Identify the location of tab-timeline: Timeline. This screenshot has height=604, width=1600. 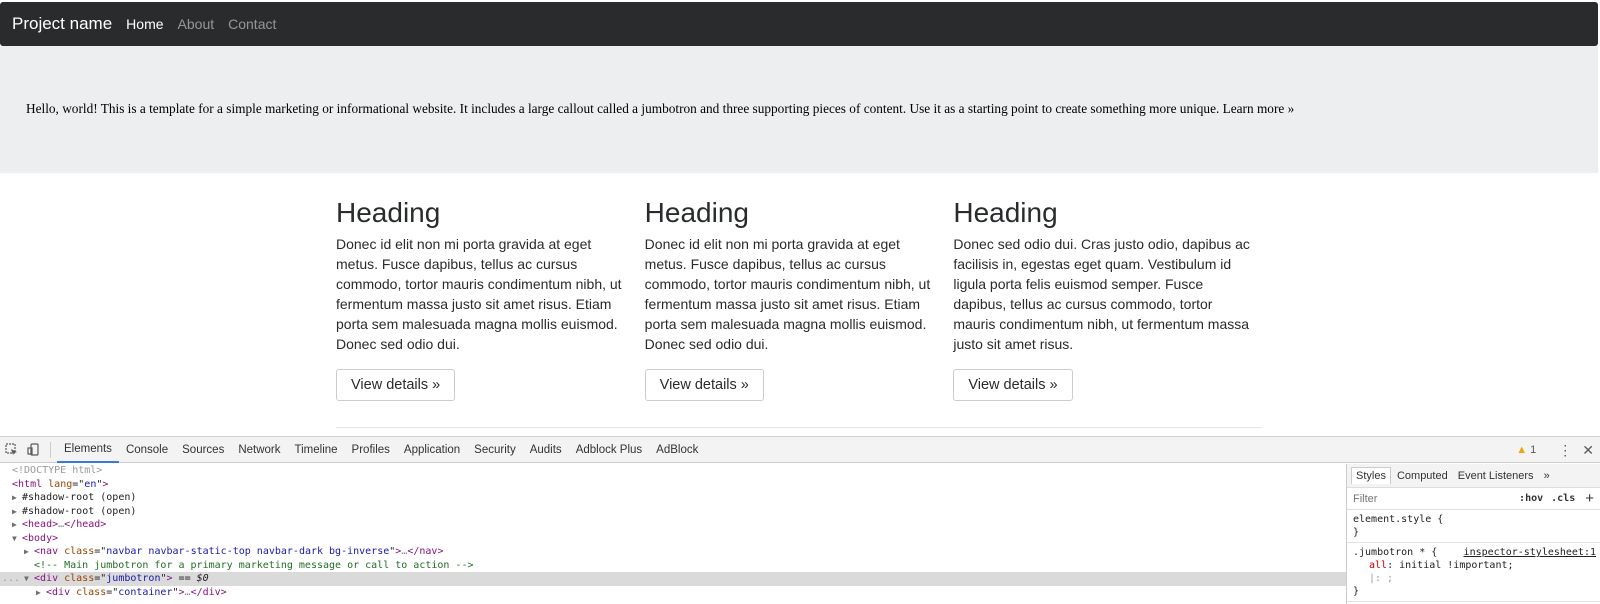
(316, 450).